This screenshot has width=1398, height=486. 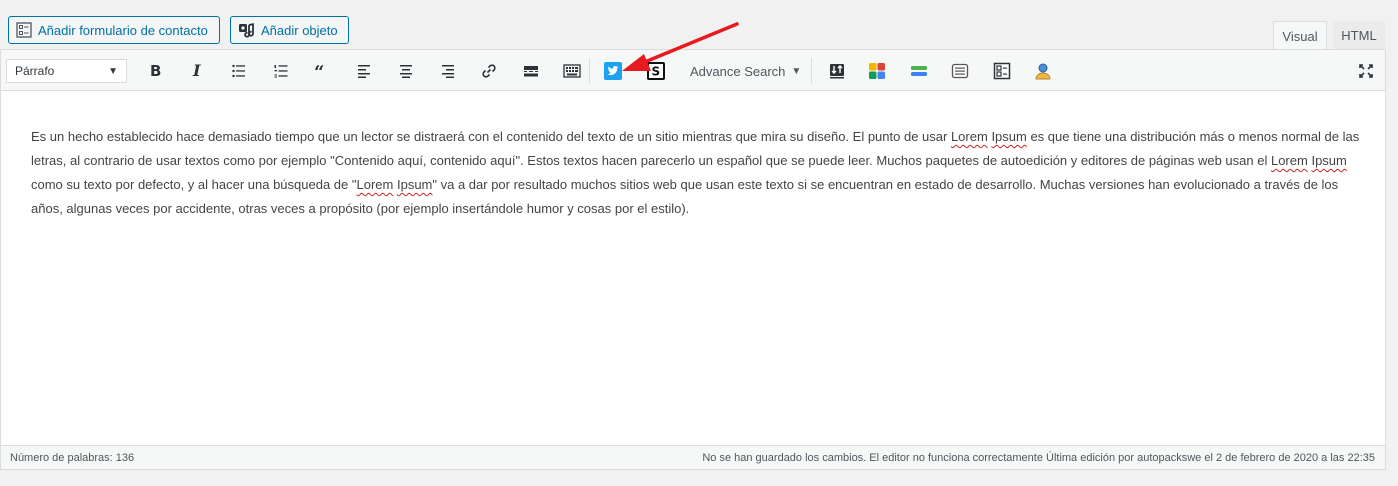 I want to click on add-contact-form-button: Añadir formulario de contacto, so click(x=114, y=30).